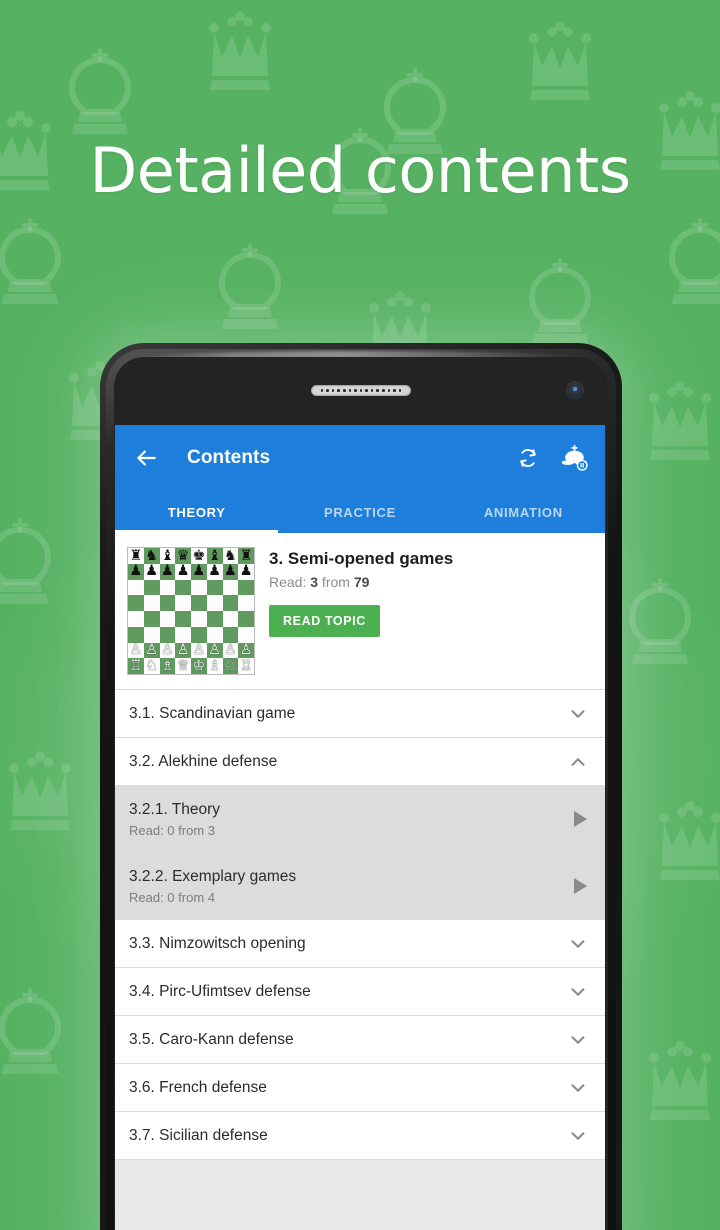 The width and height of the screenshot is (720, 1230). What do you see at coordinates (360, 458) in the screenshot?
I see `app-bar: Contents` at bounding box center [360, 458].